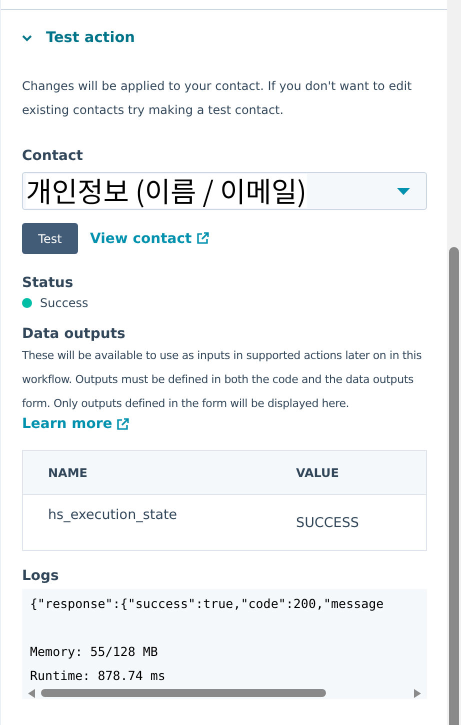  Describe the element at coordinates (224, 38) in the screenshot. I see `section-header: Test action` at that location.